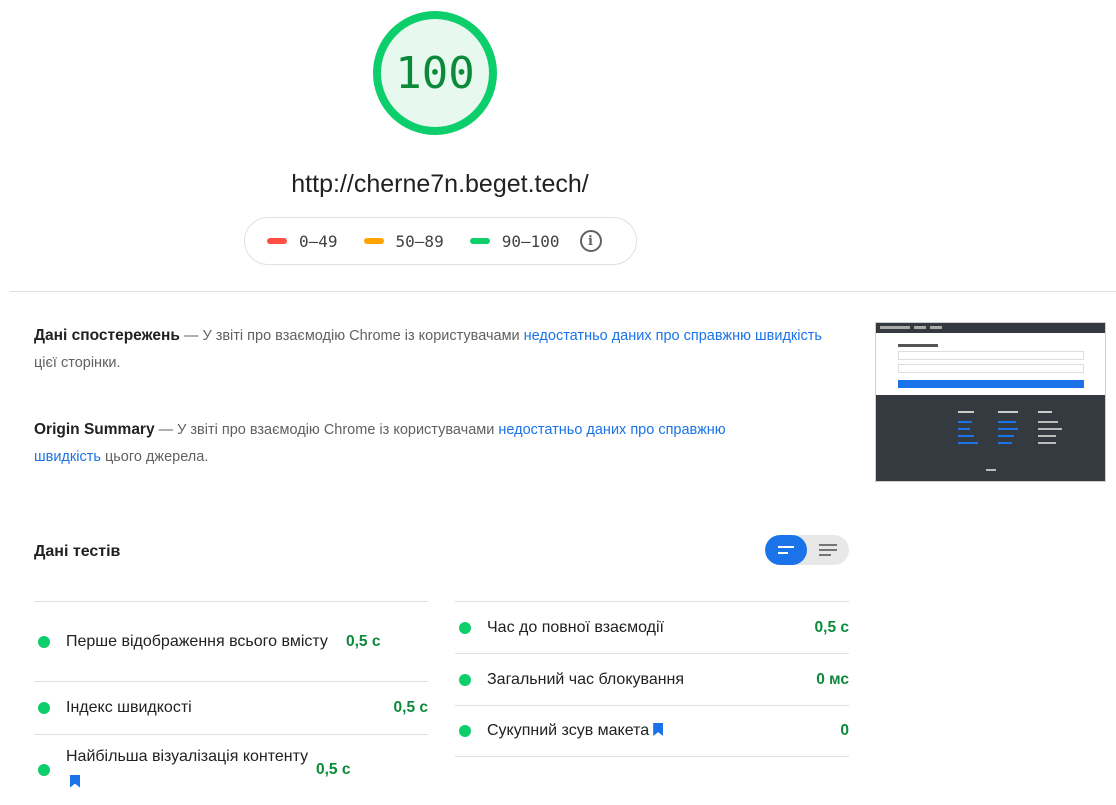 The width and height of the screenshot is (1116, 805). What do you see at coordinates (107, 335) in the screenshot?
I see `field-data-title: Дані спостережень` at bounding box center [107, 335].